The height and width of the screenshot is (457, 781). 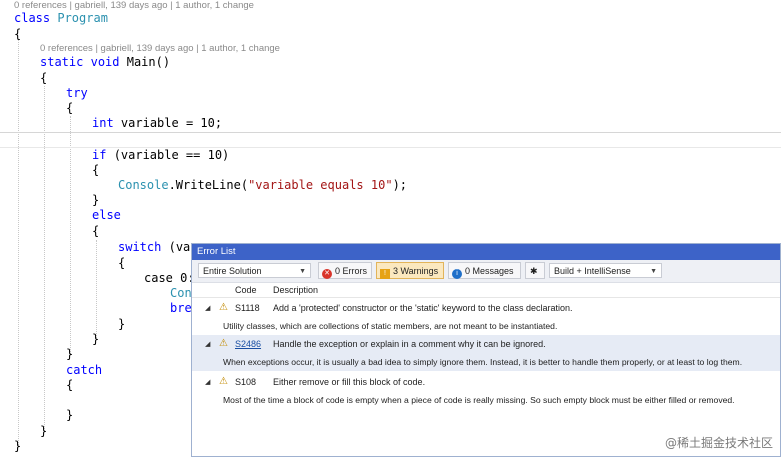 I want to click on filter-toggle-button: ✱, so click(x=535, y=270).